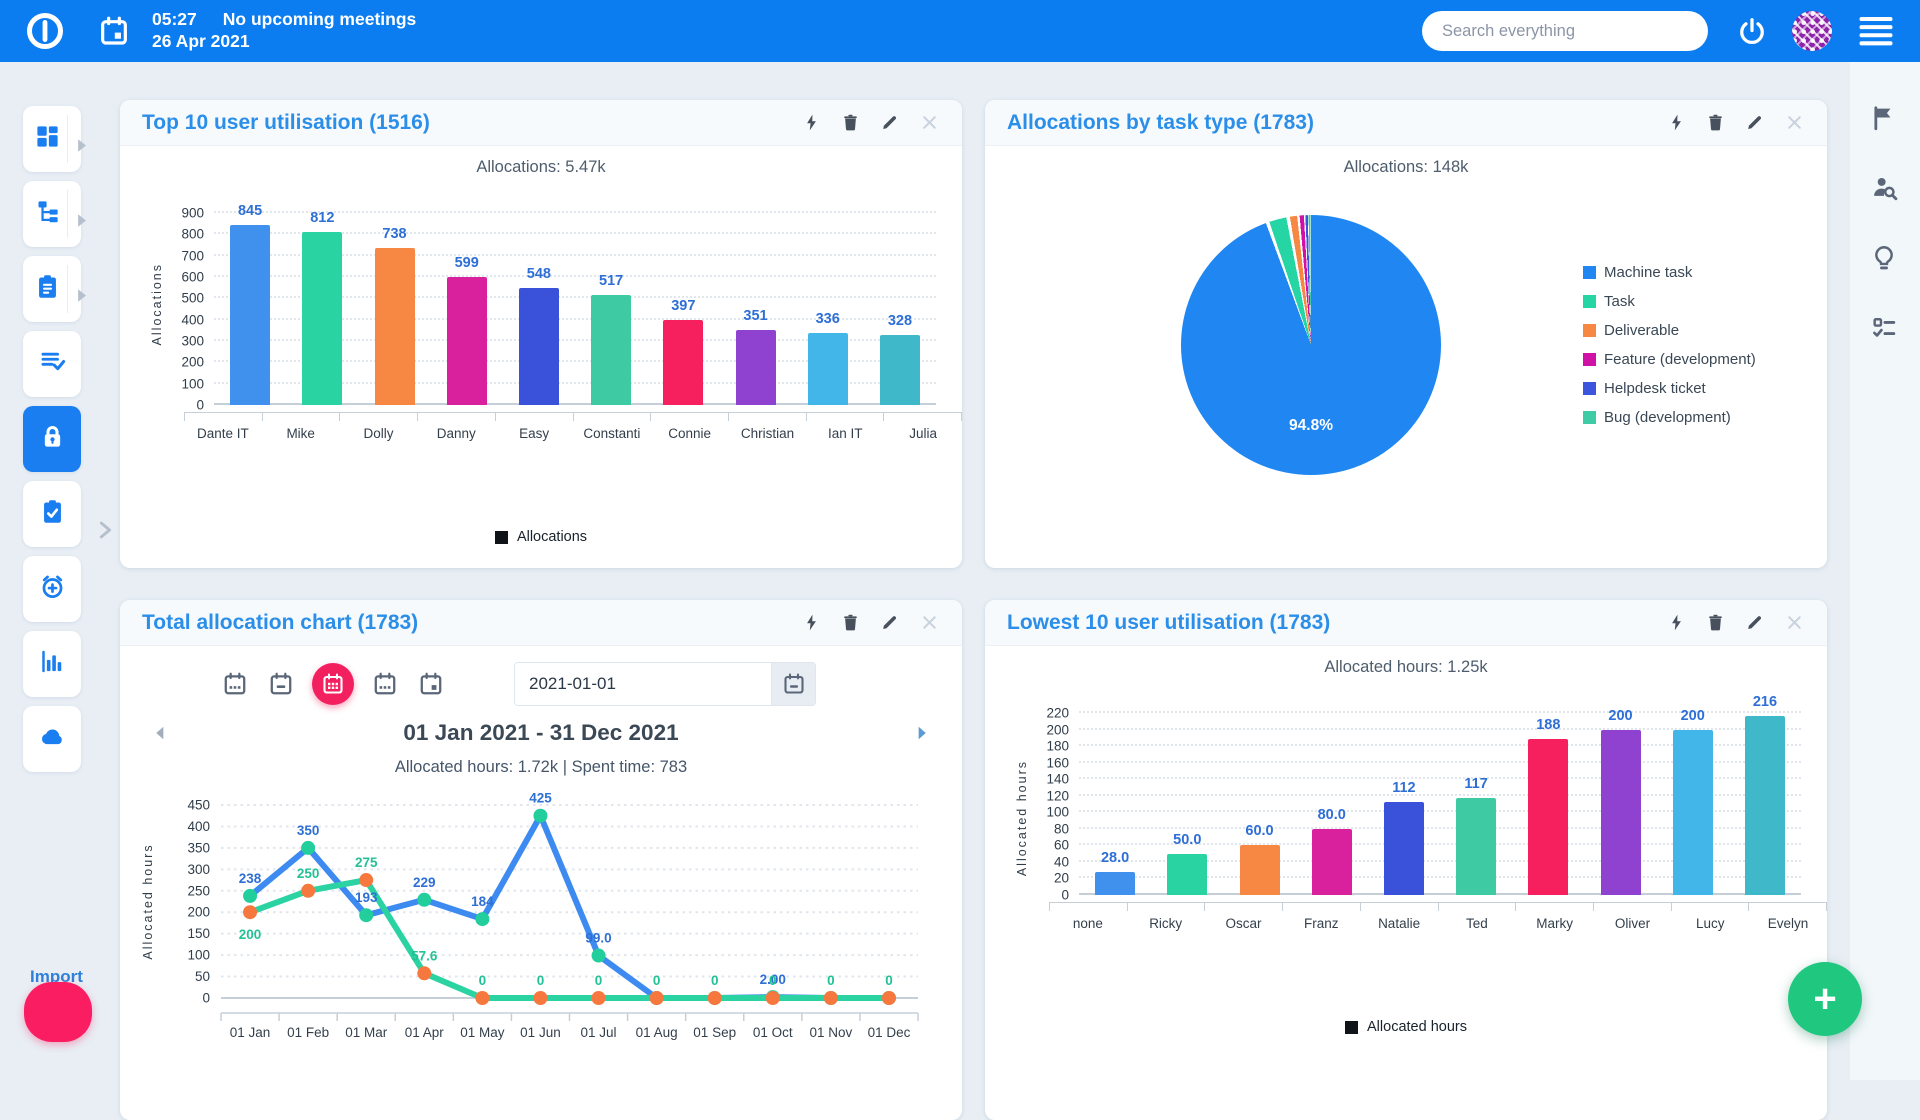 This screenshot has width=1920, height=1120. I want to click on card-header: Total allocation chart (1783), so click(541, 623).